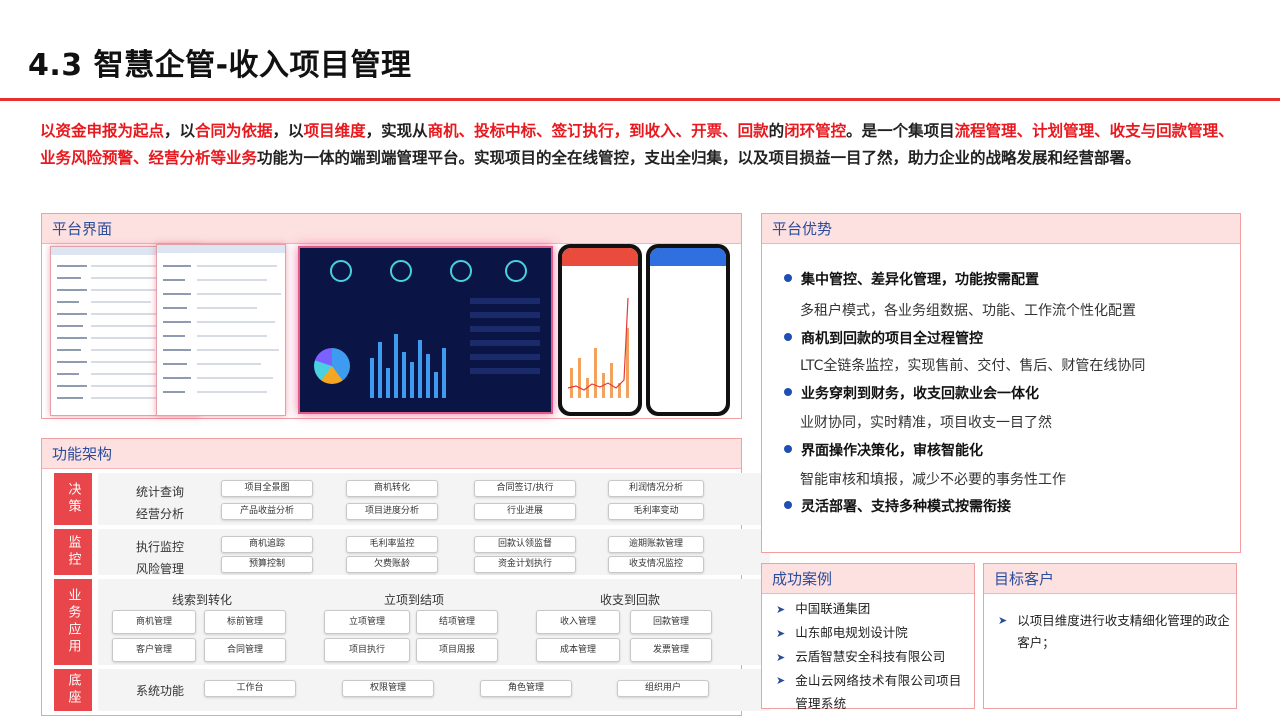  What do you see at coordinates (911, 279) in the screenshot?
I see `advantage-1-title: 集中管控、差异化管理，功能按需配置` at bounding box center [911, 279].